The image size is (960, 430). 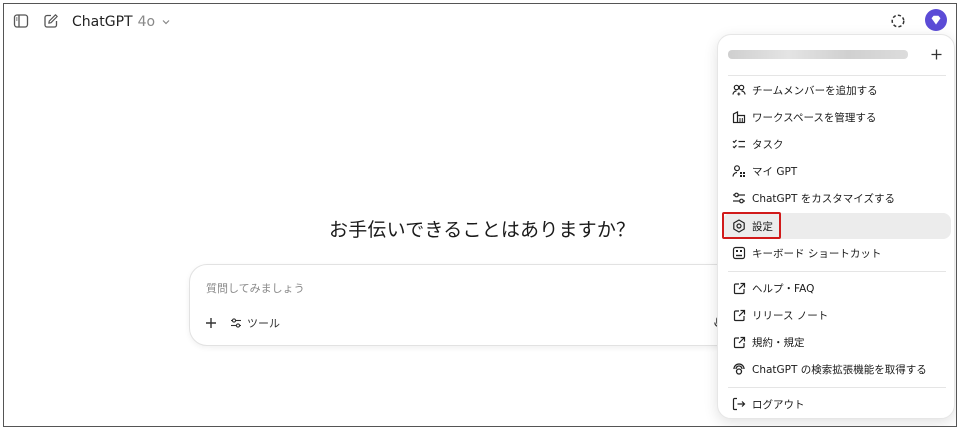 I want to click on account-header, so click(x=836, y=55).